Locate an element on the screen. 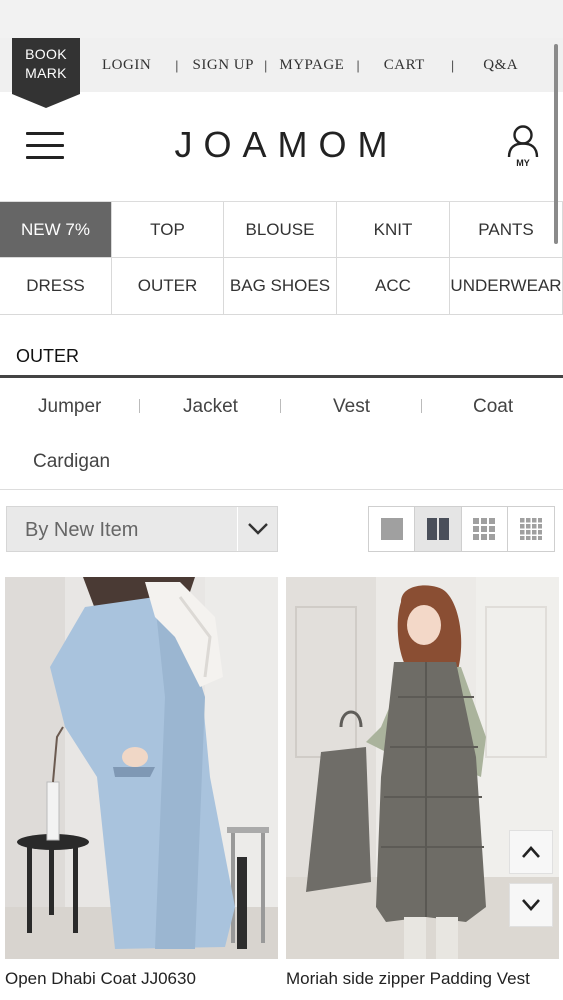  subcategory-coat: Coat is located at coordinates (493, 407).